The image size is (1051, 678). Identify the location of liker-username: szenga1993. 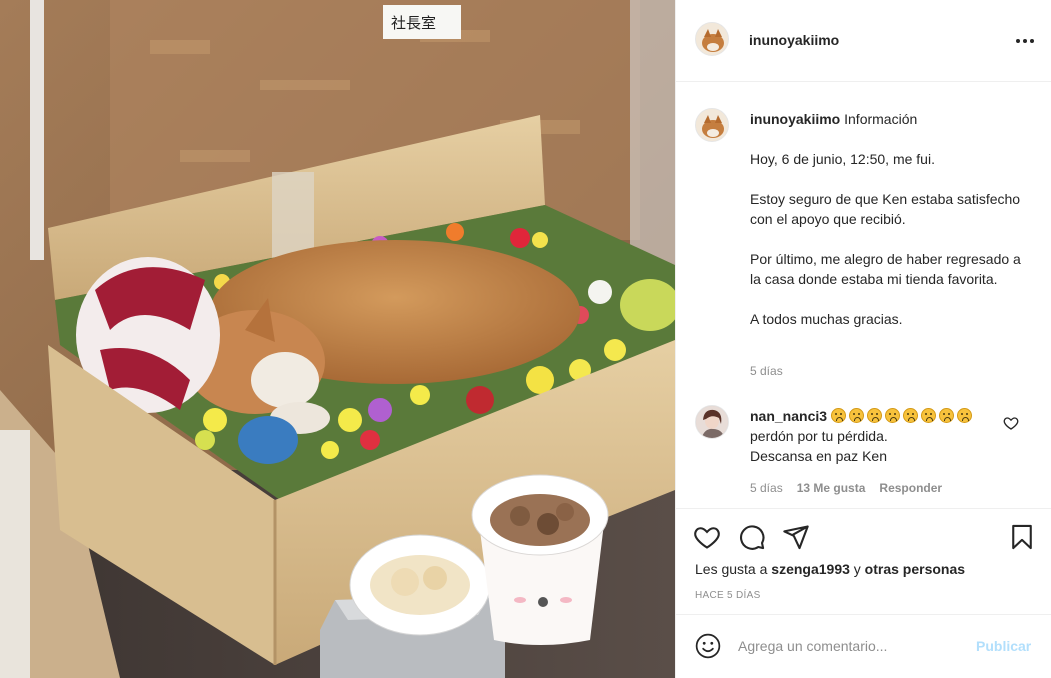
(810, 569).